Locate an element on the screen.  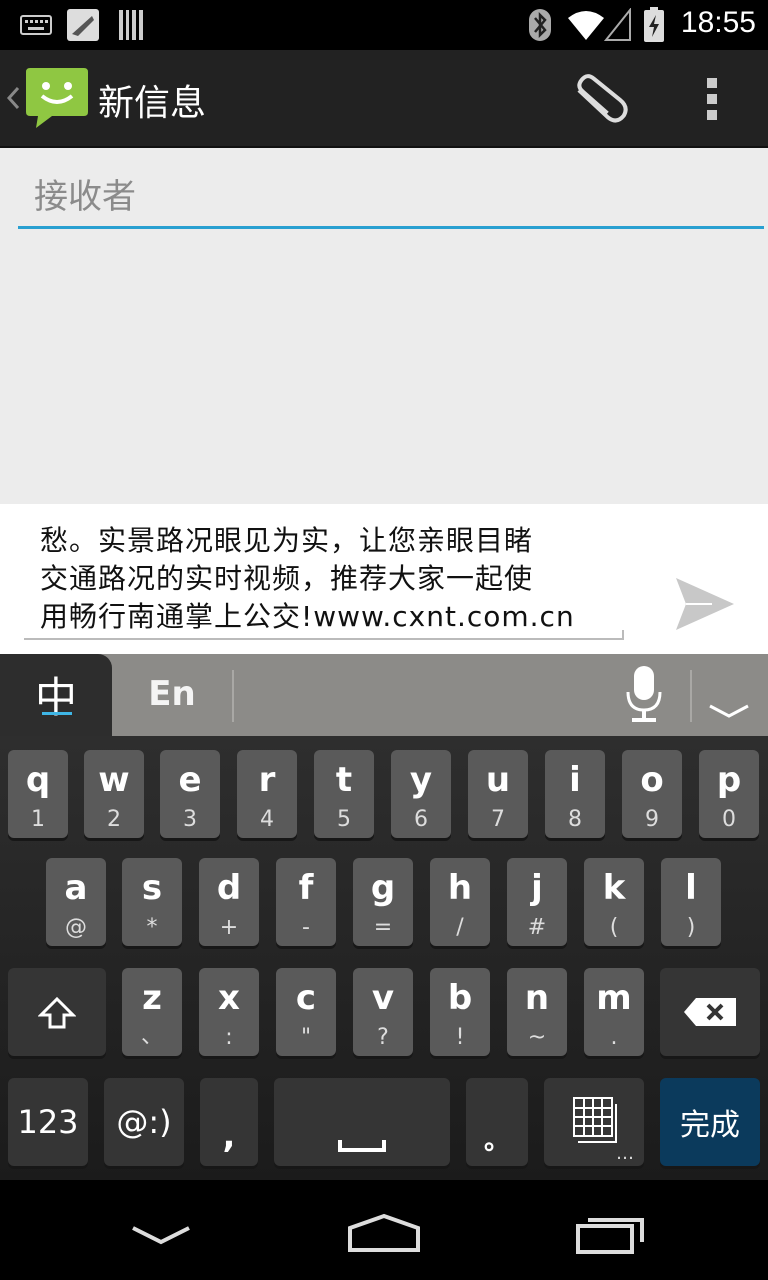
message-line: 交通路况的实时视频，推荐大家一起使 is located at coordinates (287, 578).